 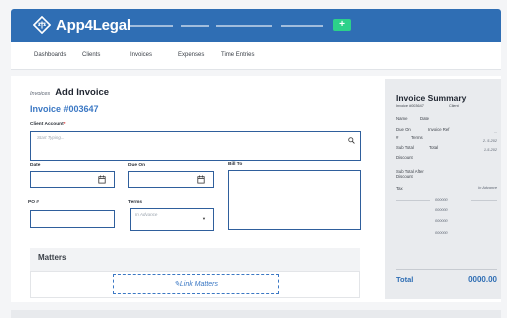 I want to click on matters-body: ✎Link Matters, so click(x=195, y=284).